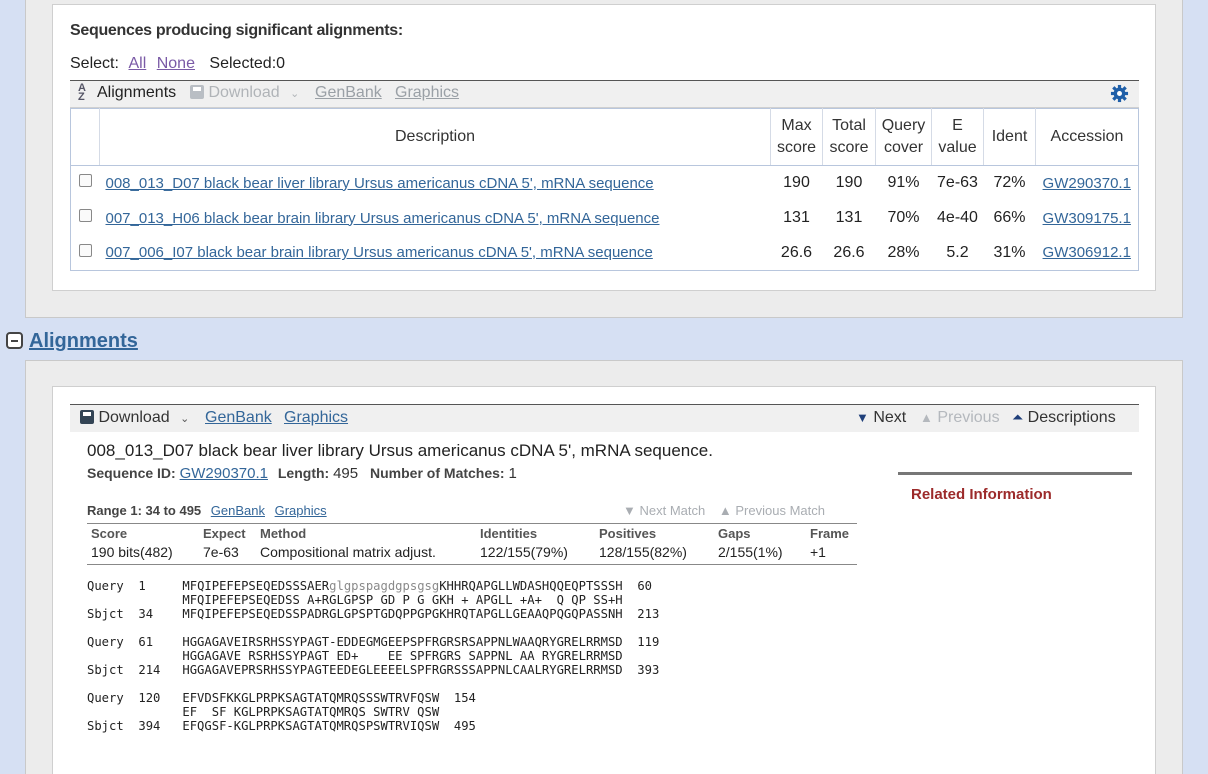 The height and width of the screenshot is (774, 1208). Describe the element at coordinates (1009, 137) in the screenshot. I see `column-header-ident: Ident` at that location.